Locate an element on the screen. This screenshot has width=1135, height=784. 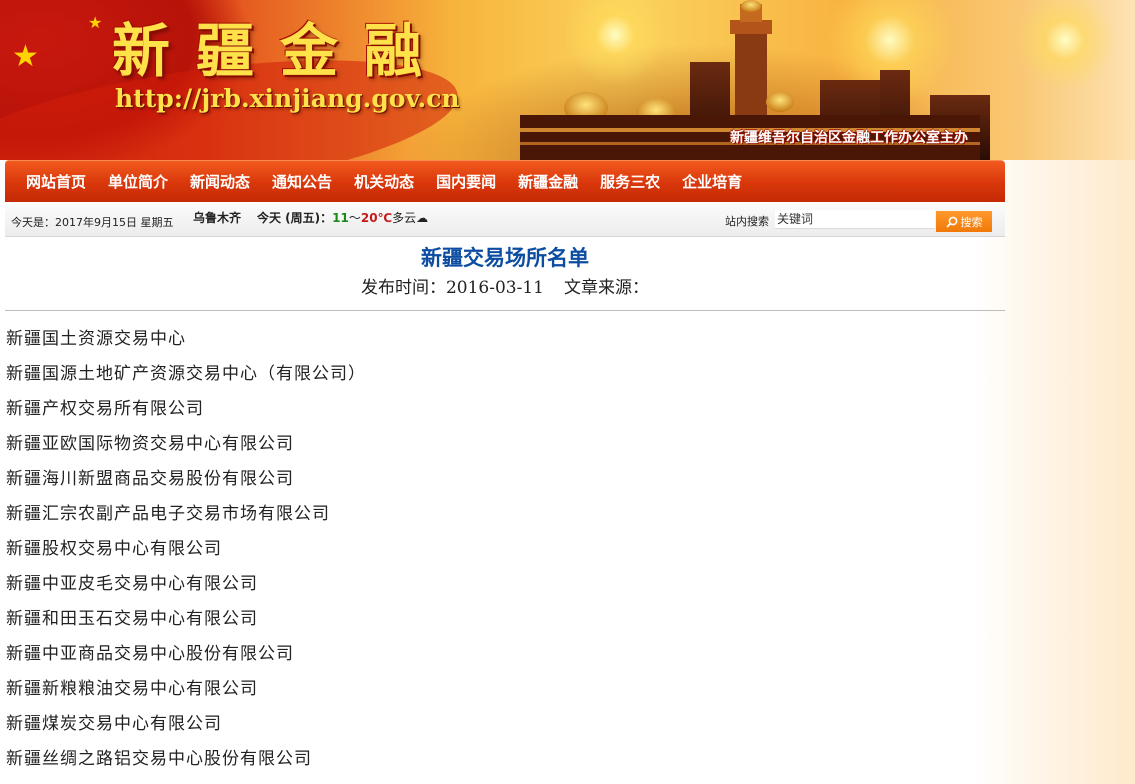
search-label: 站内搜索 is located at coordinates (747, 221).